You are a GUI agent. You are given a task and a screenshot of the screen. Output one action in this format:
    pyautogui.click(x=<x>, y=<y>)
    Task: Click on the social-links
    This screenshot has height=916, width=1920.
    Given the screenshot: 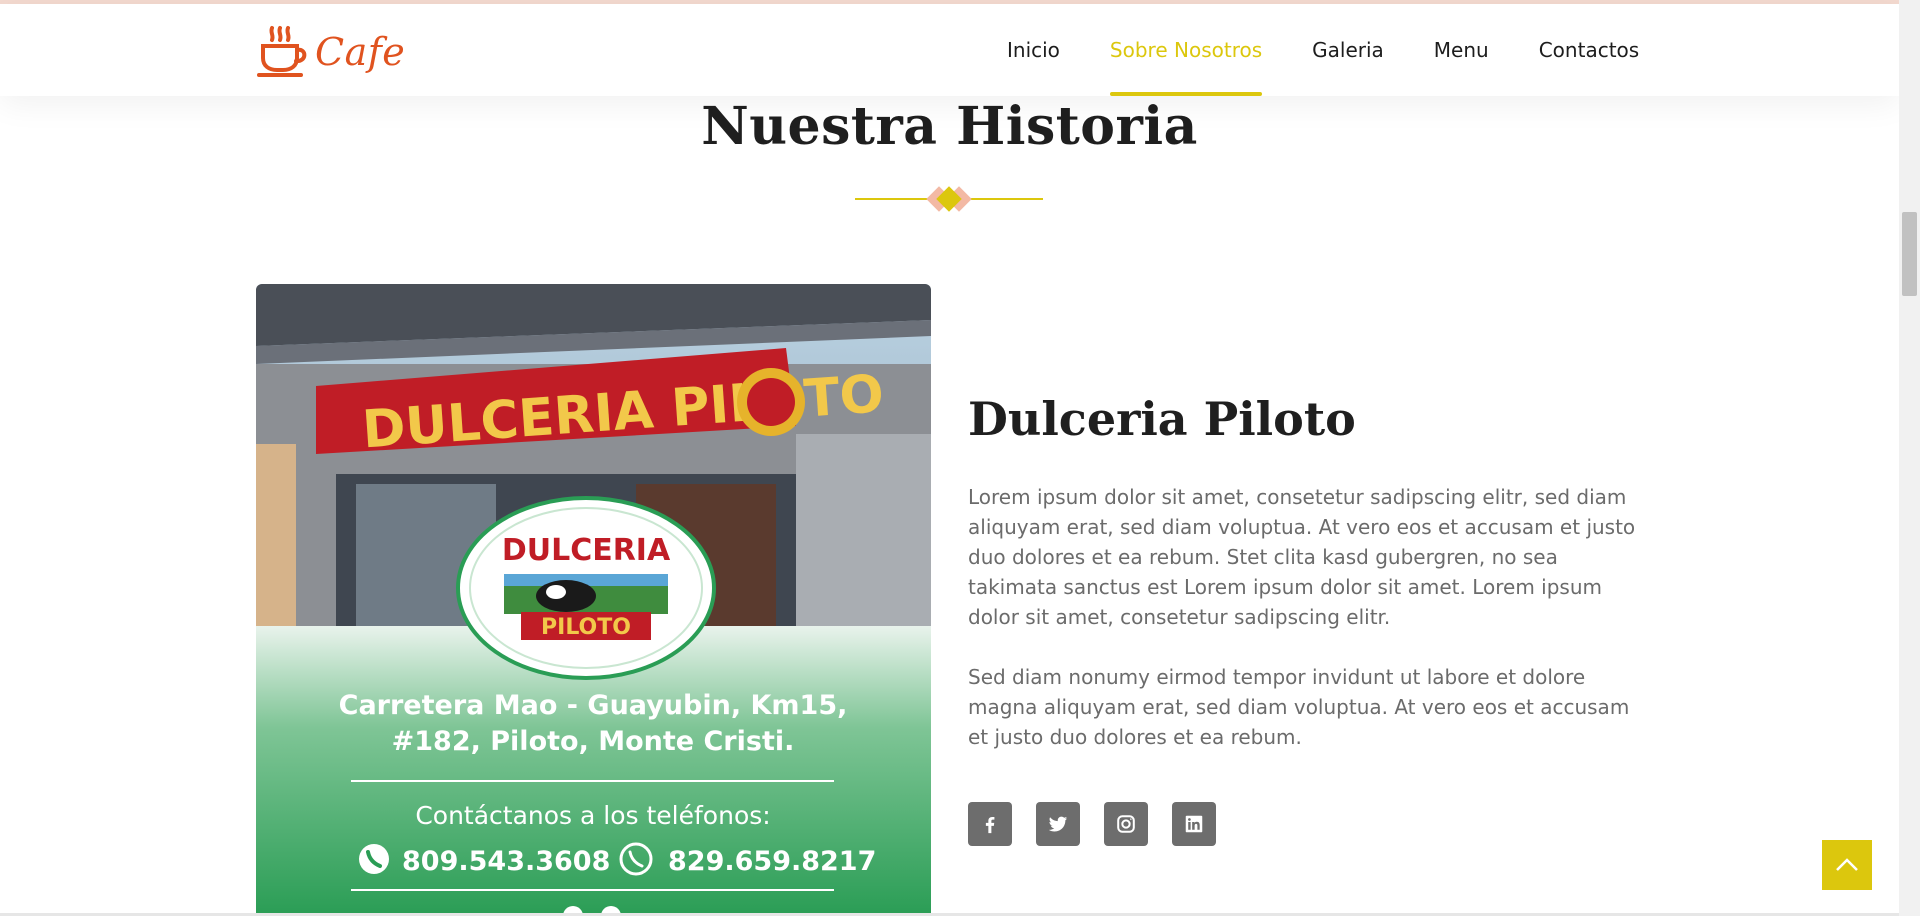 What is the action you would take?
    pyautogui.click(x=1092, y=824)
    